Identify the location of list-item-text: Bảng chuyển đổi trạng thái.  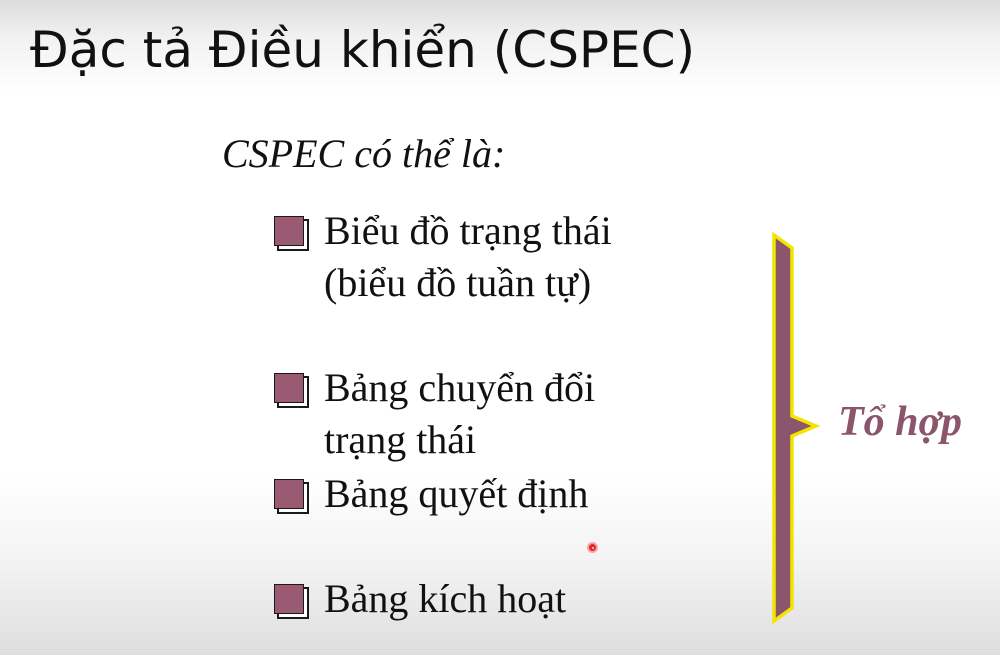
(460, 413).